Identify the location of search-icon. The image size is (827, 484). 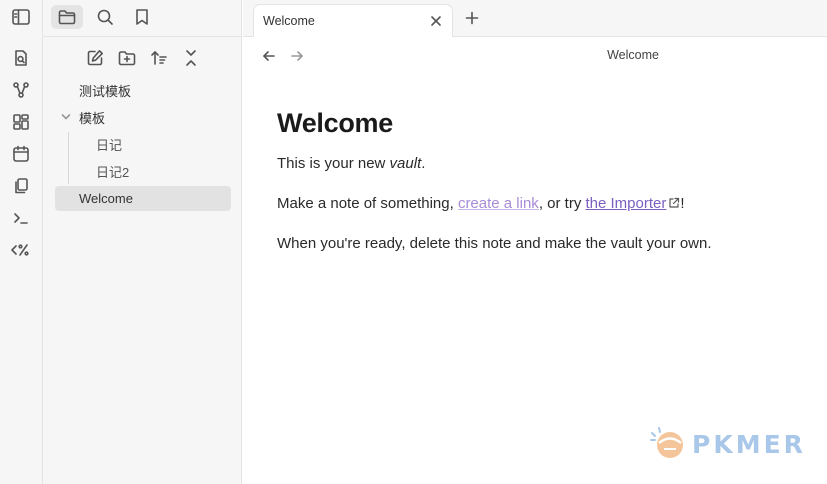
(105, 17).